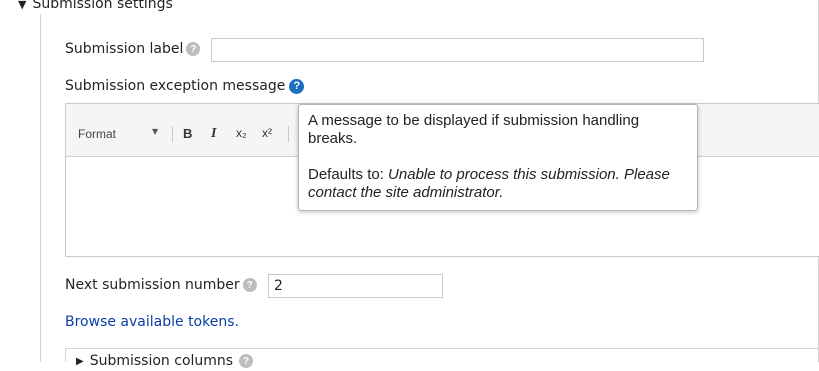 Image resolution: width=819 pixels, height=371 pixels. Describe the element at coordinates (267, 133) in the screenshot. I see `superscript-button: x²` at that location.